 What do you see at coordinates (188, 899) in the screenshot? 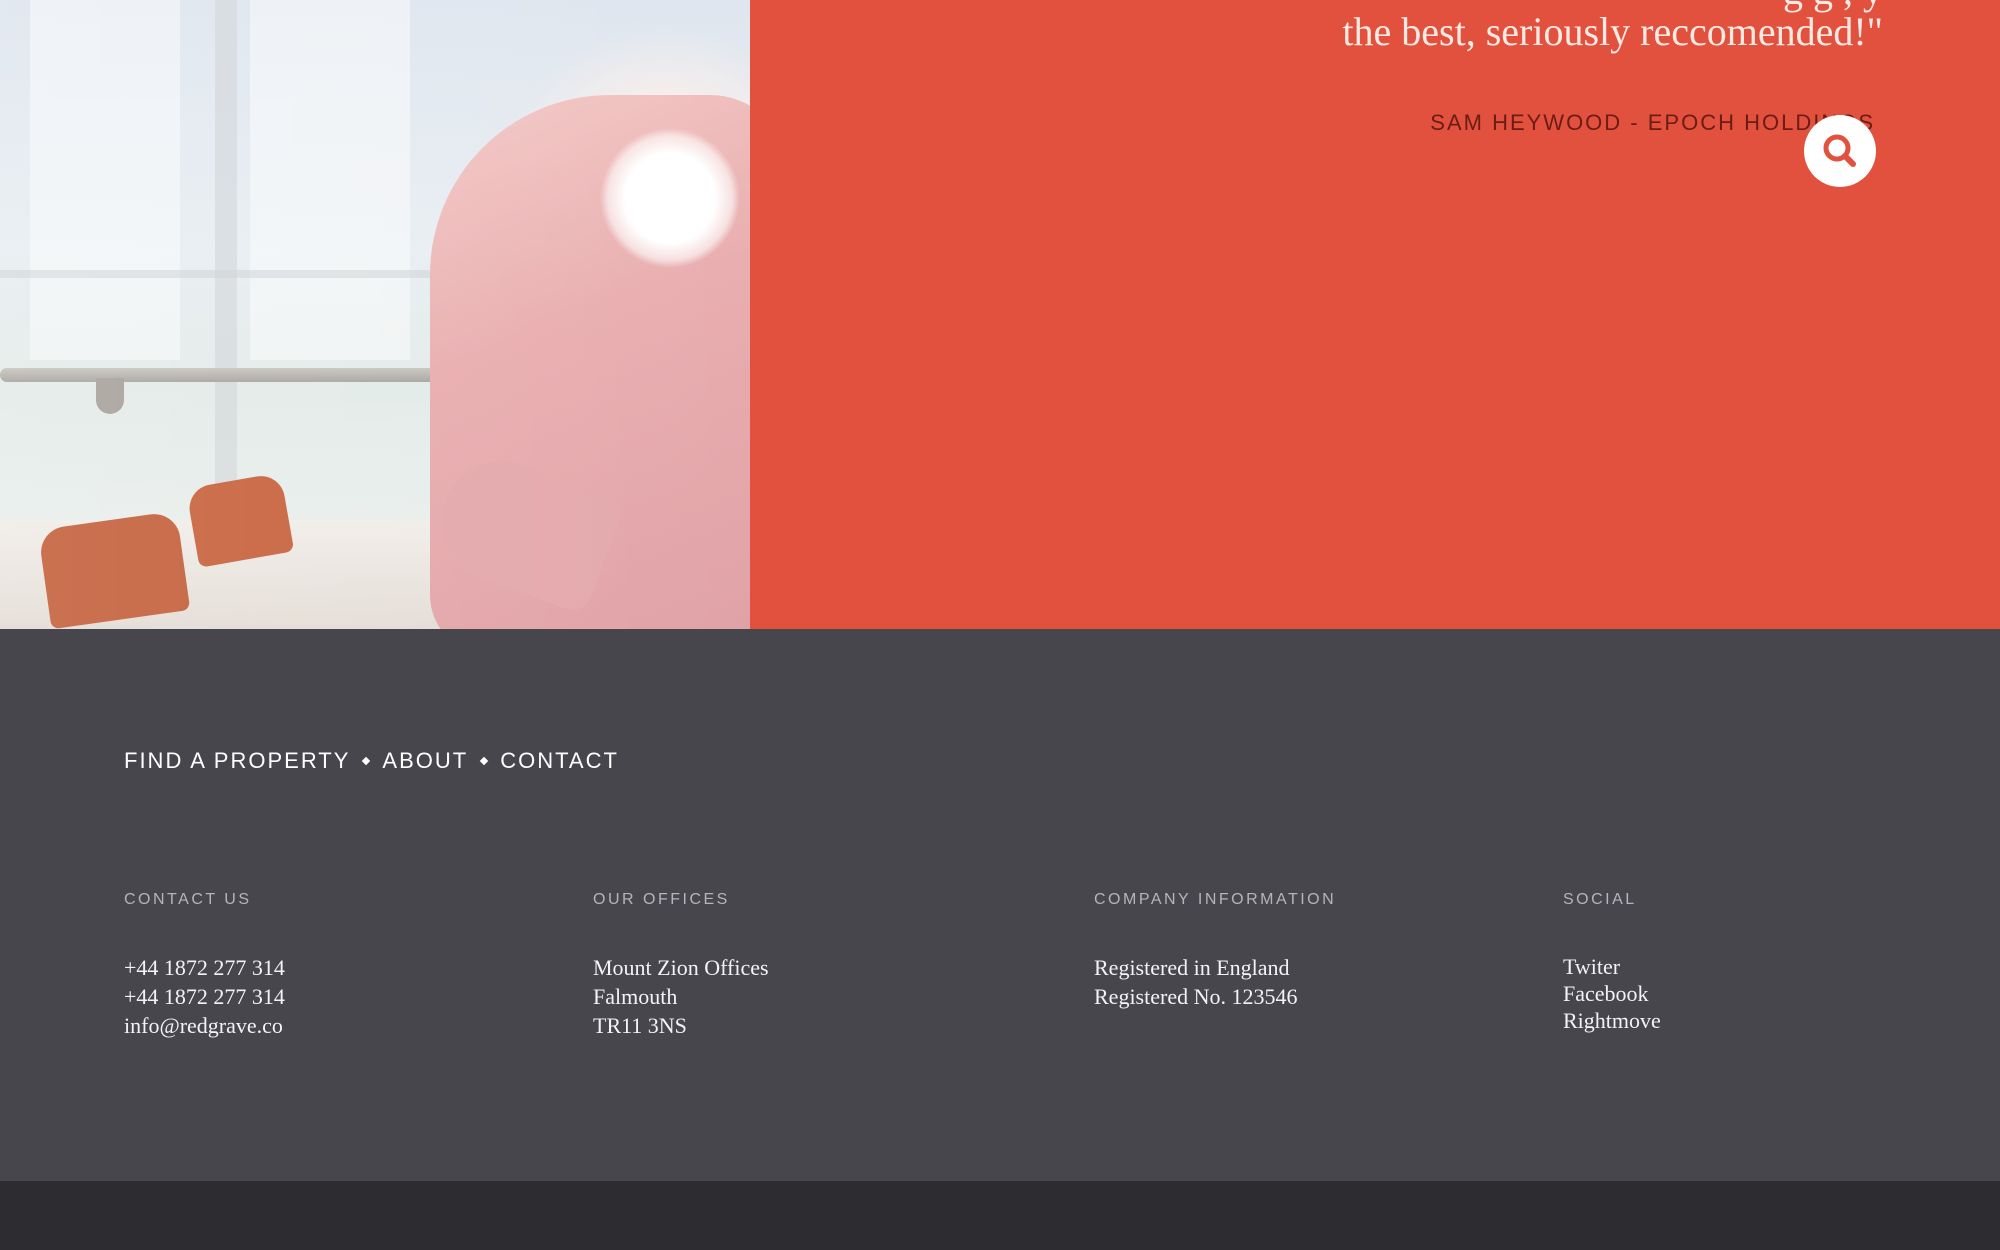
I see `contact-heading: CONTACT US` at bounding box center [188, 899].